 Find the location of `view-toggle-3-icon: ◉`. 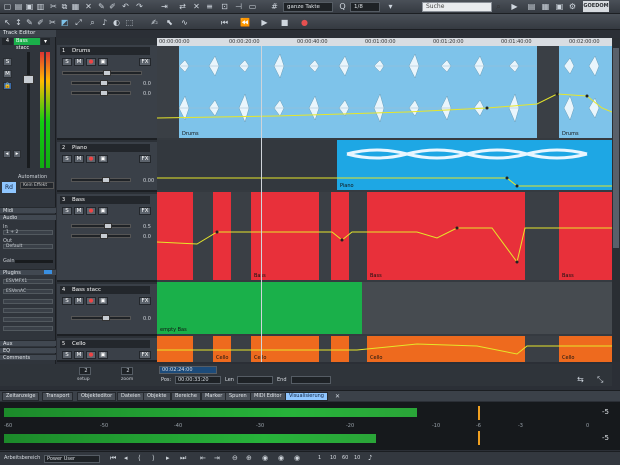

view-toggle-3-icon: ◉ is located at coordinates (297, 458).